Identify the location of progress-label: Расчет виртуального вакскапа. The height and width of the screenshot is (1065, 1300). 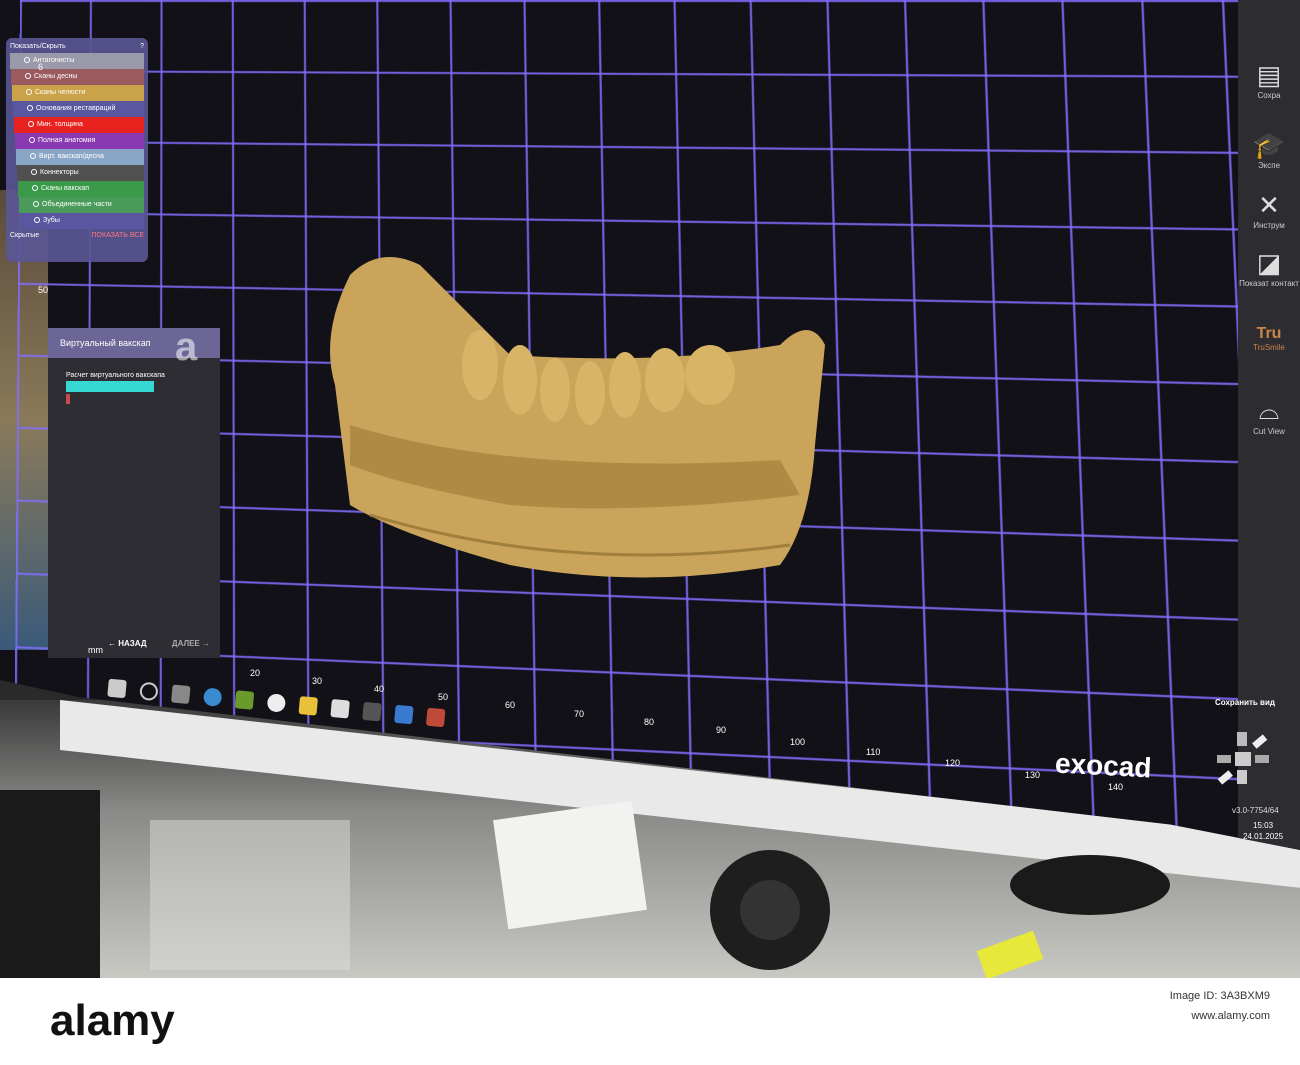
(115, 375).